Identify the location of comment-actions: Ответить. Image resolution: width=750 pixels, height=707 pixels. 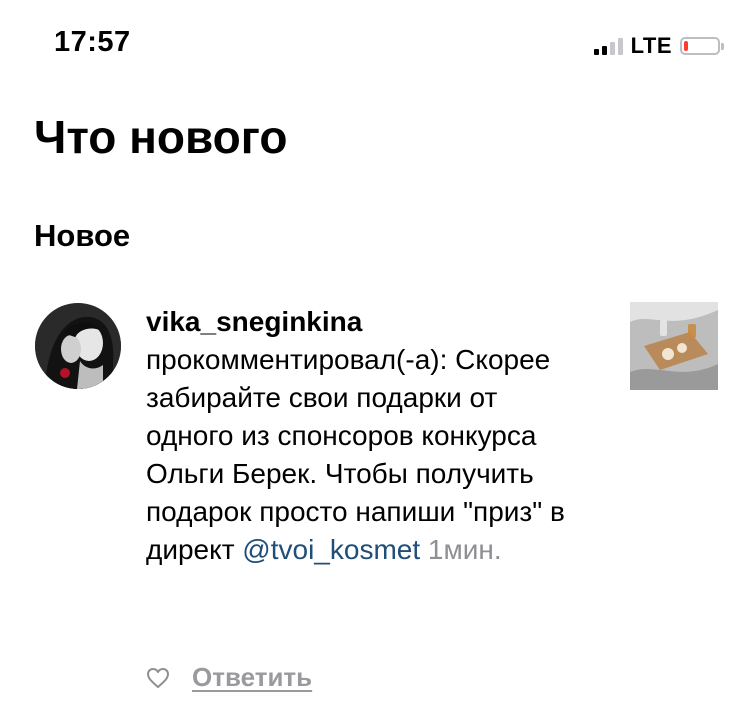
(229, 677).